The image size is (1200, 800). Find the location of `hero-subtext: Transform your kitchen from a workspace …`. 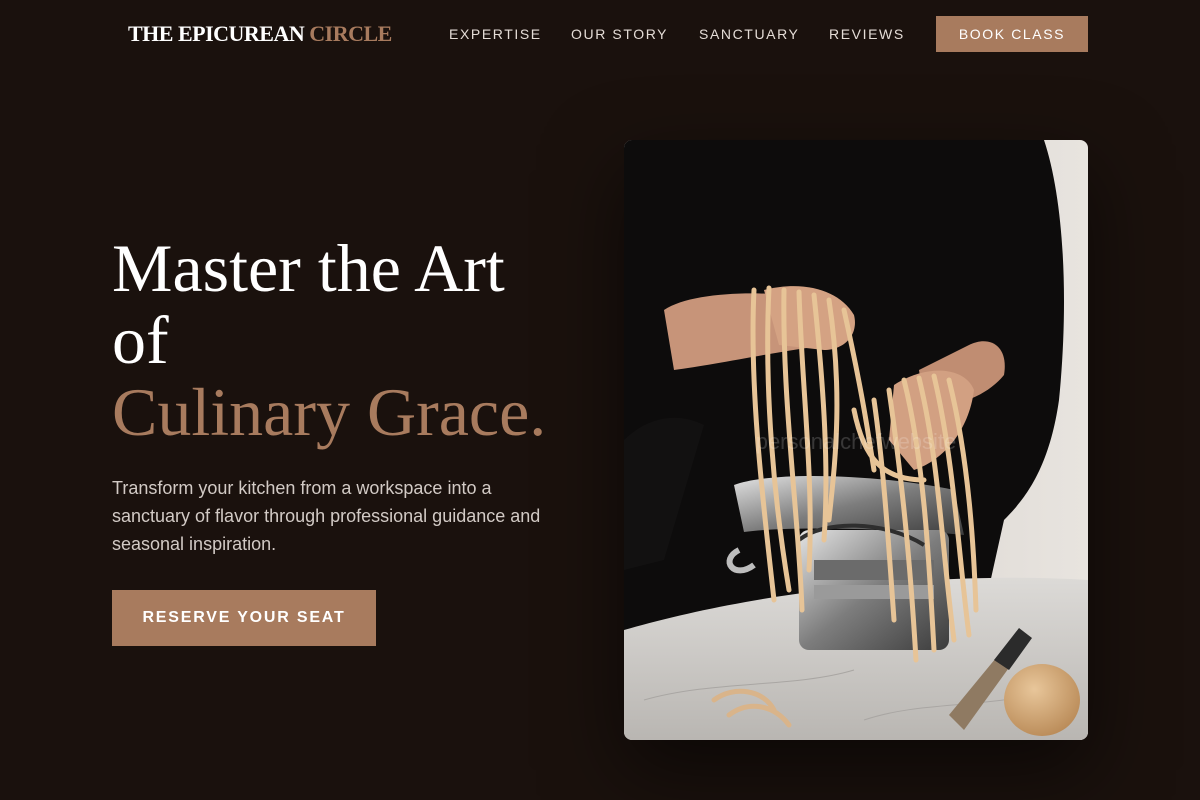

hero-subtext: Transform your kitchen from a workspace … is located at coordinates (326, 516).